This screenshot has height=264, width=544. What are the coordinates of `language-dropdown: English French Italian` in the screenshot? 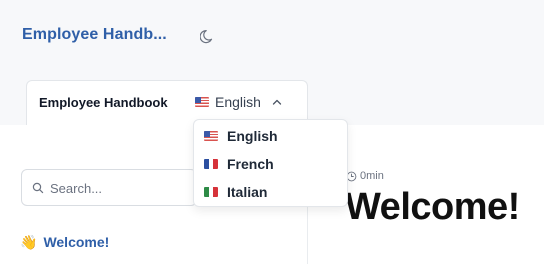 It's located at (270, 163).